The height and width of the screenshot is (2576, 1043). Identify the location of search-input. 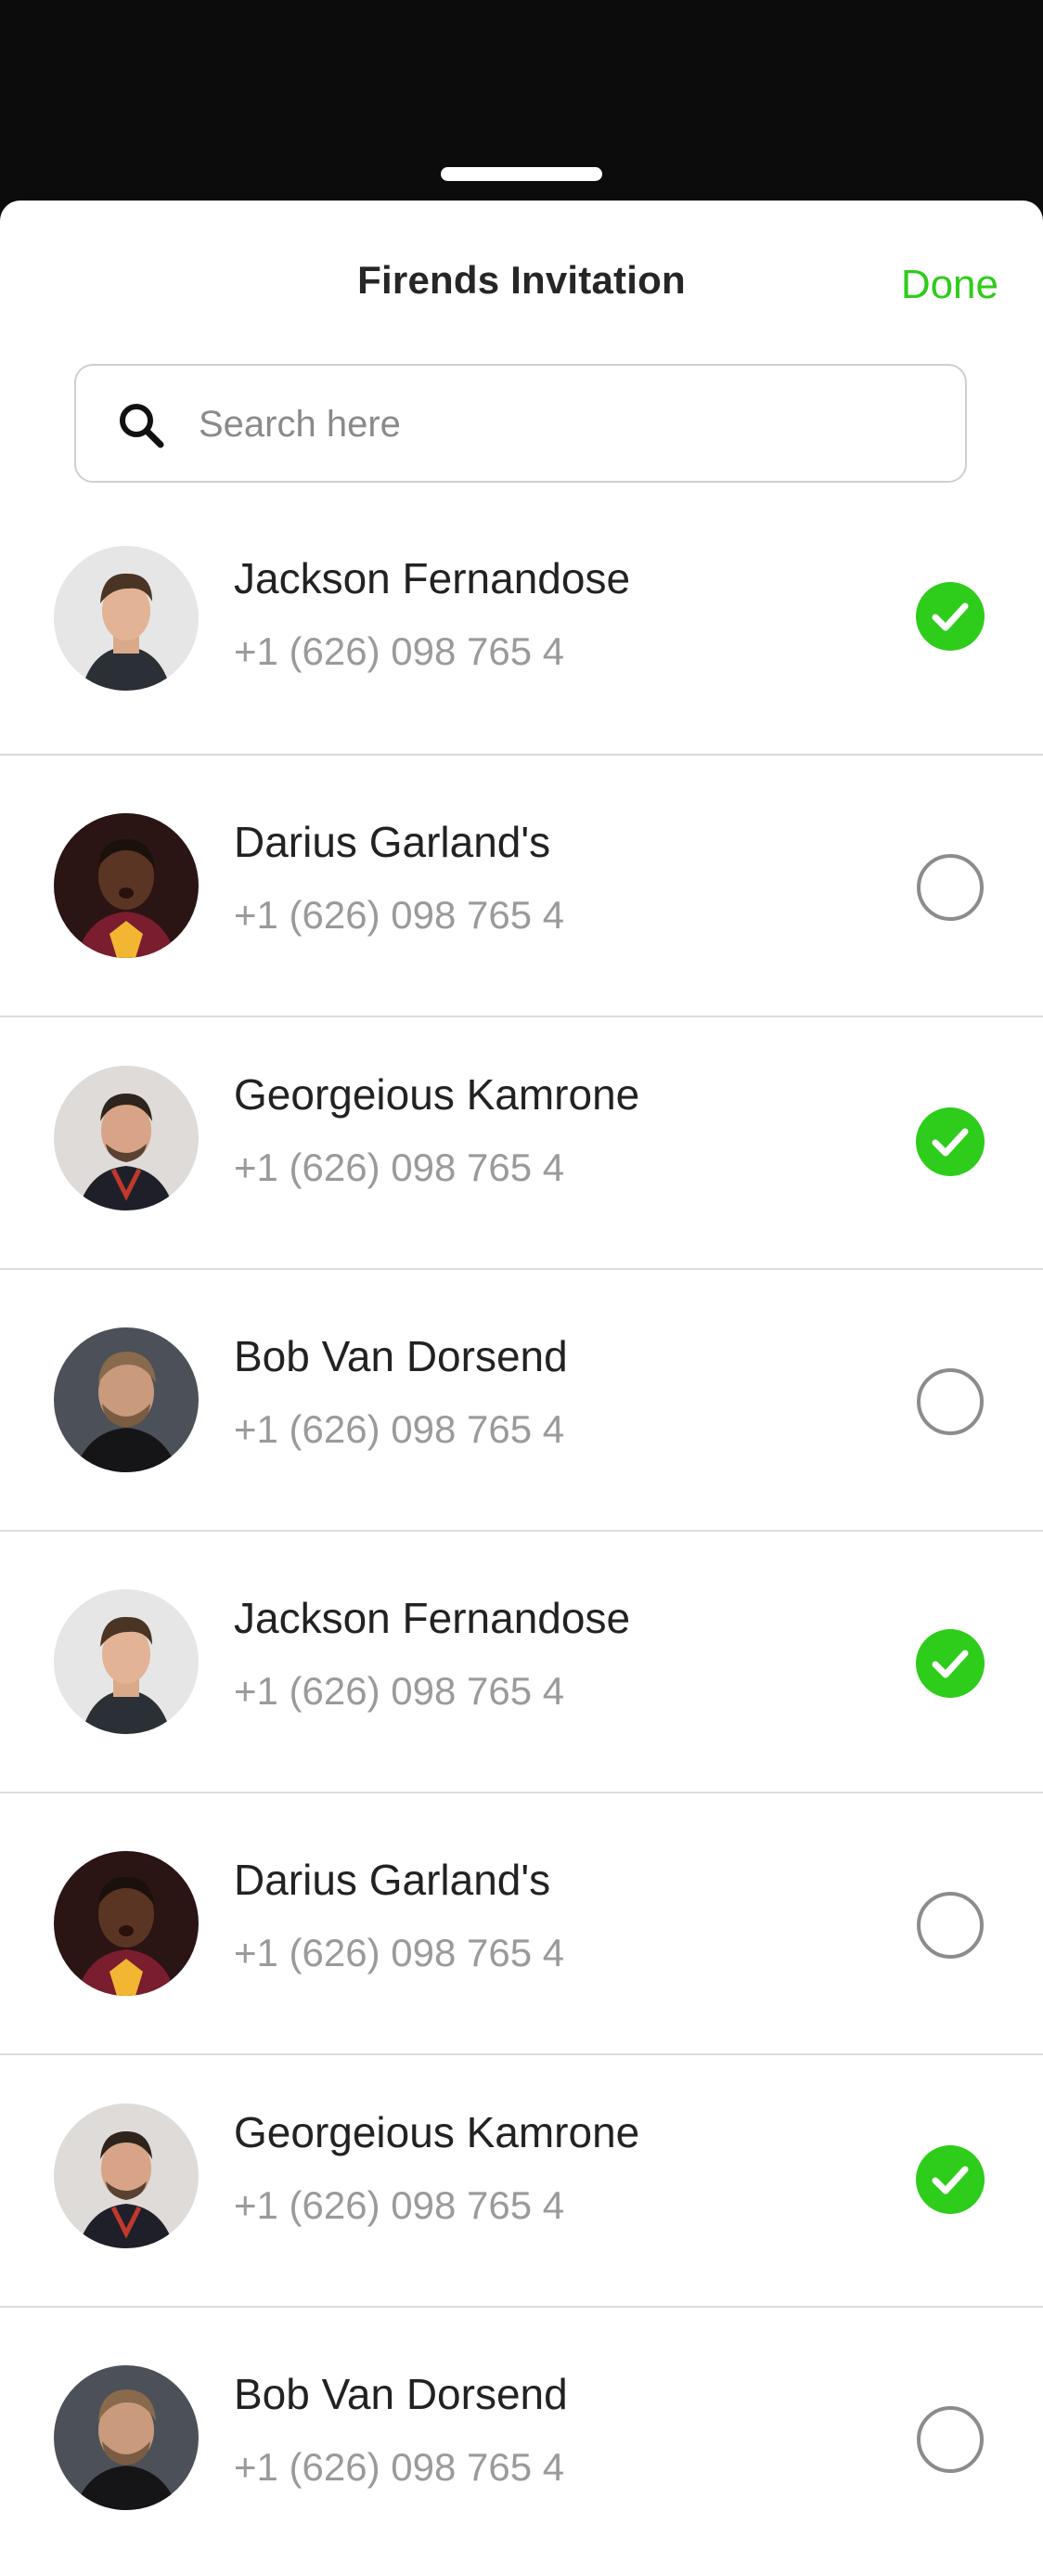
(560, 424).